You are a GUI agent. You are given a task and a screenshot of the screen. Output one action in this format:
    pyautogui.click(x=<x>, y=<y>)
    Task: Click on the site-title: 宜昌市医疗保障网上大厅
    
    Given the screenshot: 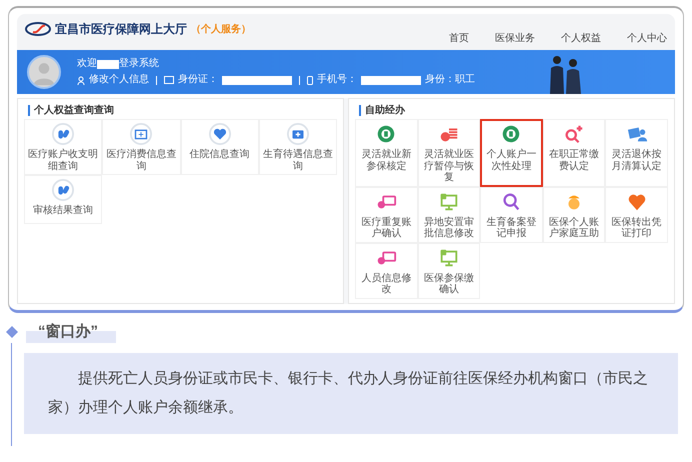 What is the action you would take?
    pyautogui.click(x=121, y=29)
    